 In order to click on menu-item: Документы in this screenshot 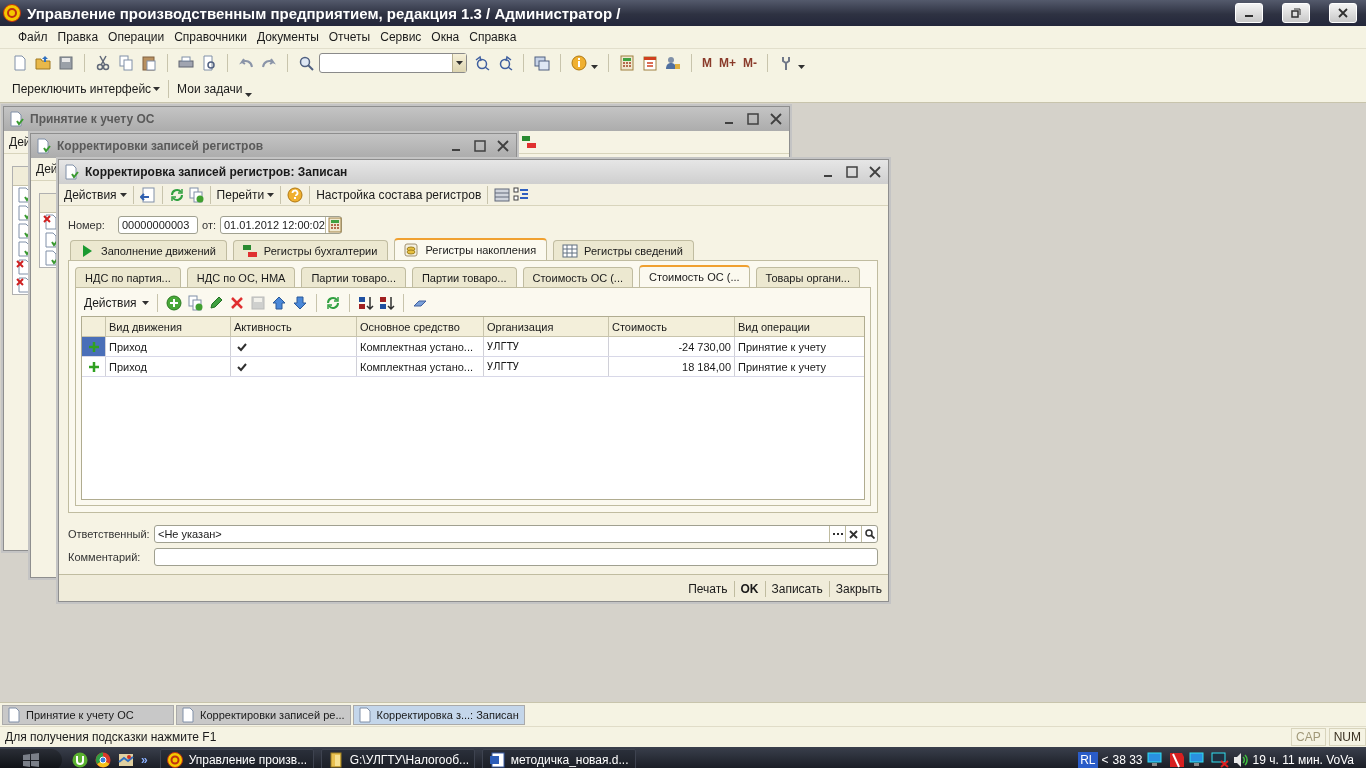, I will do `click(290, 37)`.